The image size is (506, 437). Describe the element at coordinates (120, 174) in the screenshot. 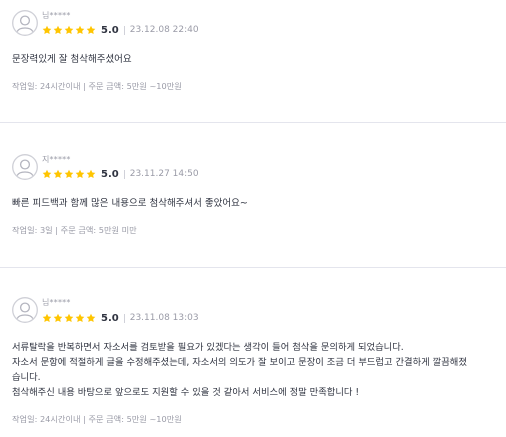

I see `rating-row: 5.0 23.11.27 14:50` at that location.